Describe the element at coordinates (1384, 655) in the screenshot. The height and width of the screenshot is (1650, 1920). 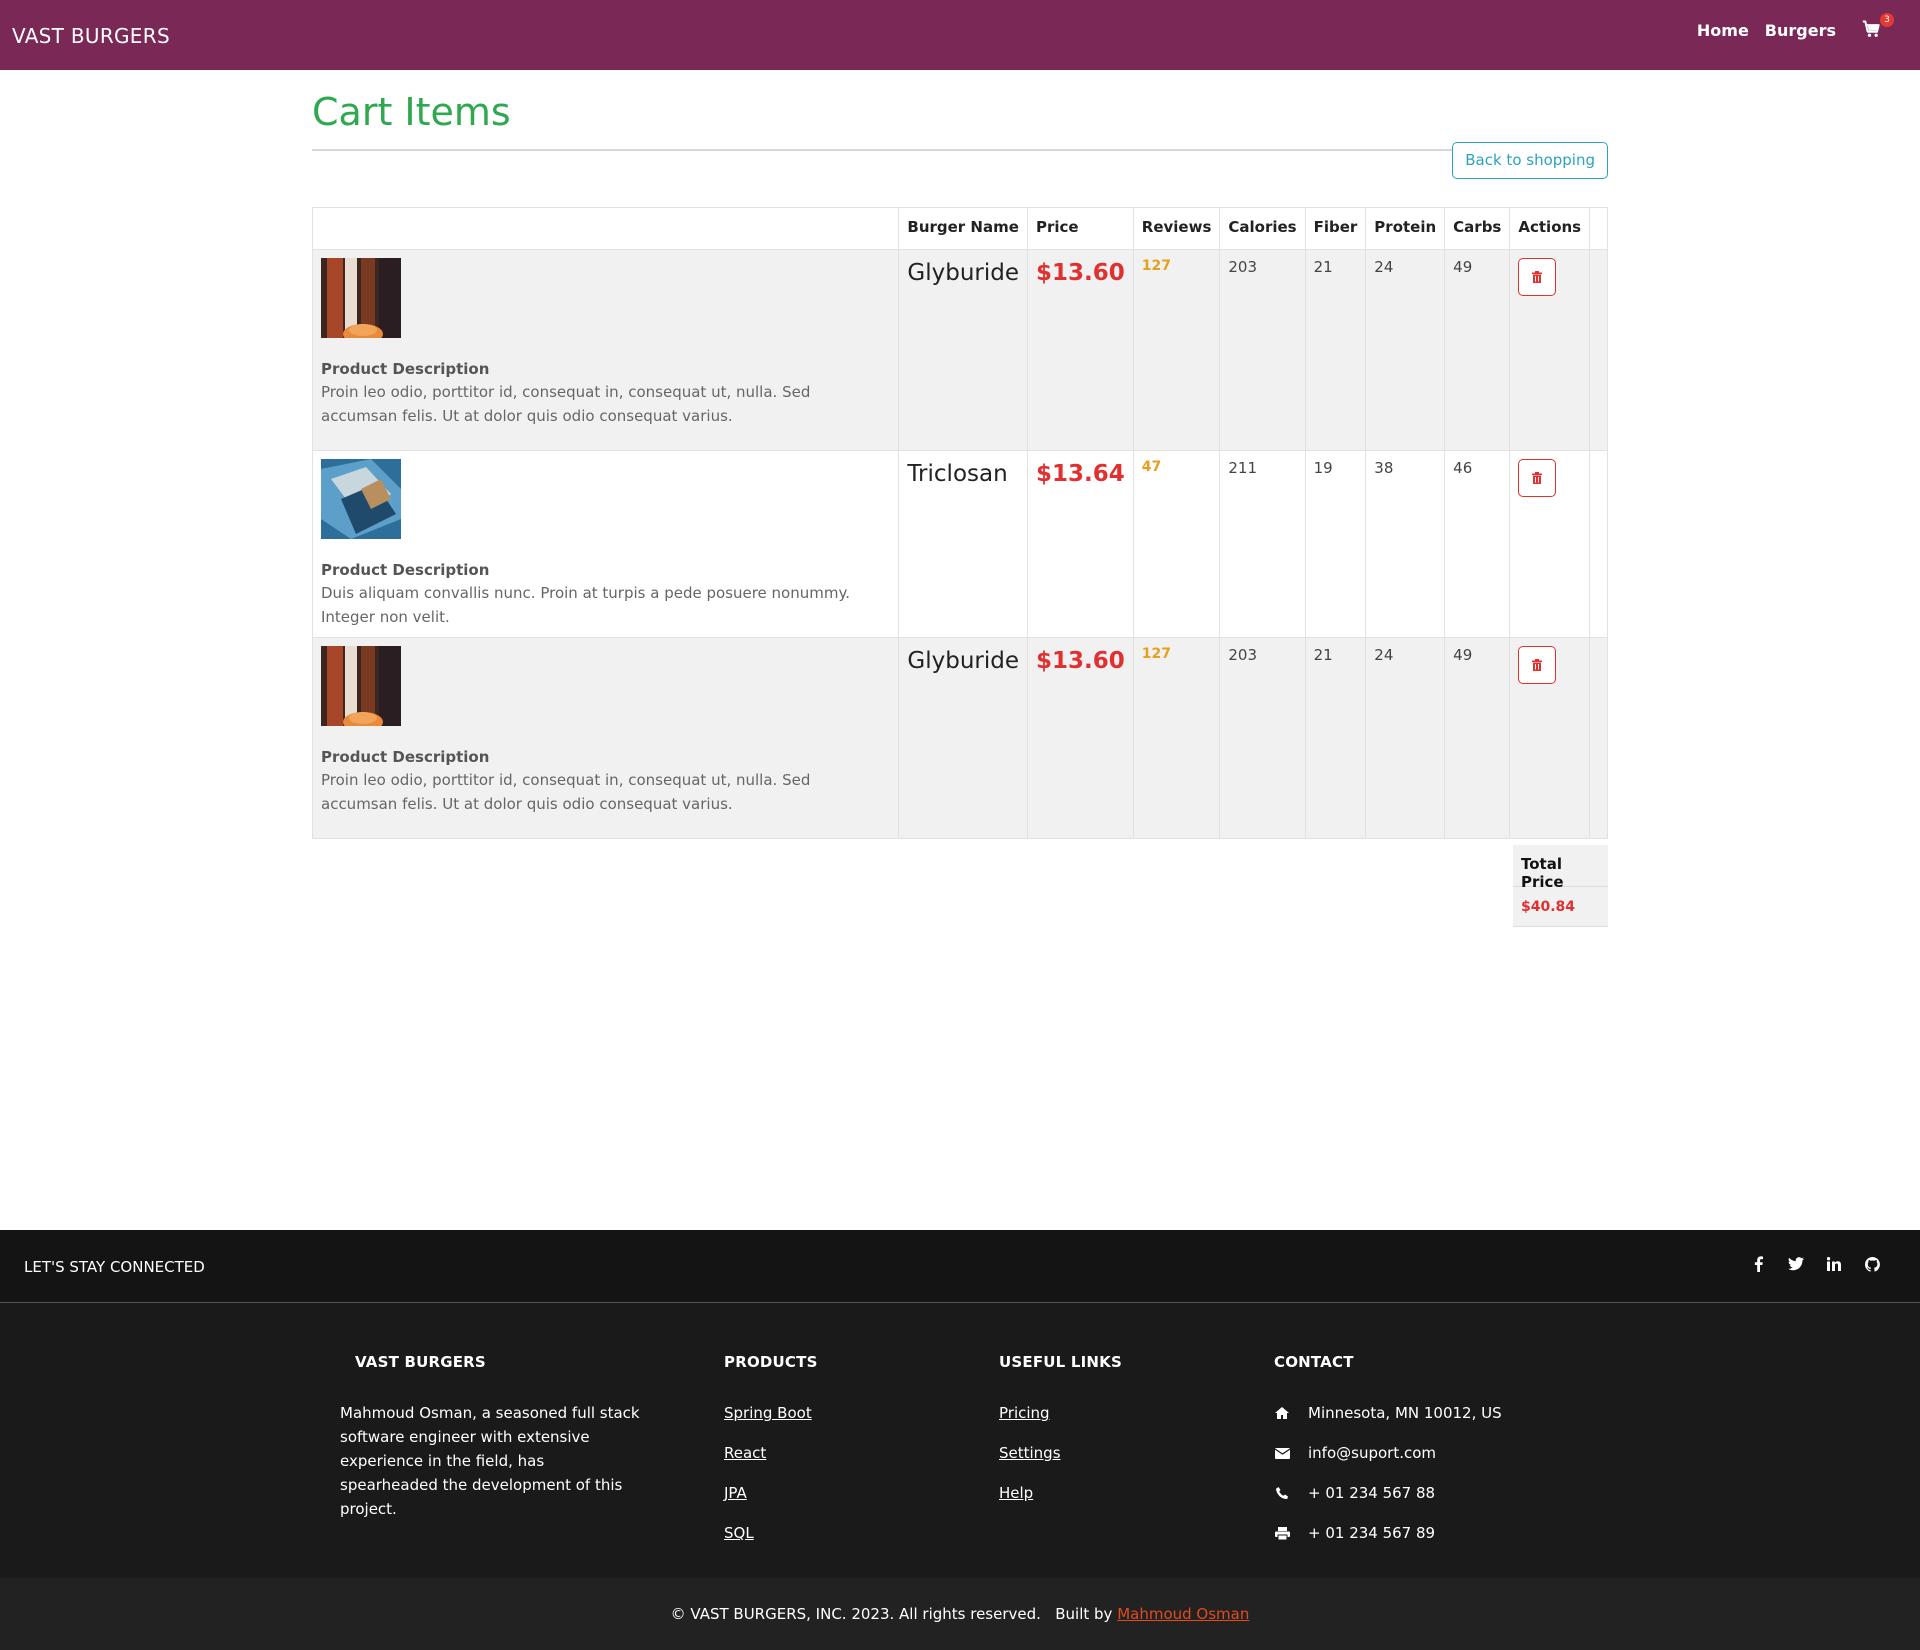
I see `protein-value: 24` at that location.